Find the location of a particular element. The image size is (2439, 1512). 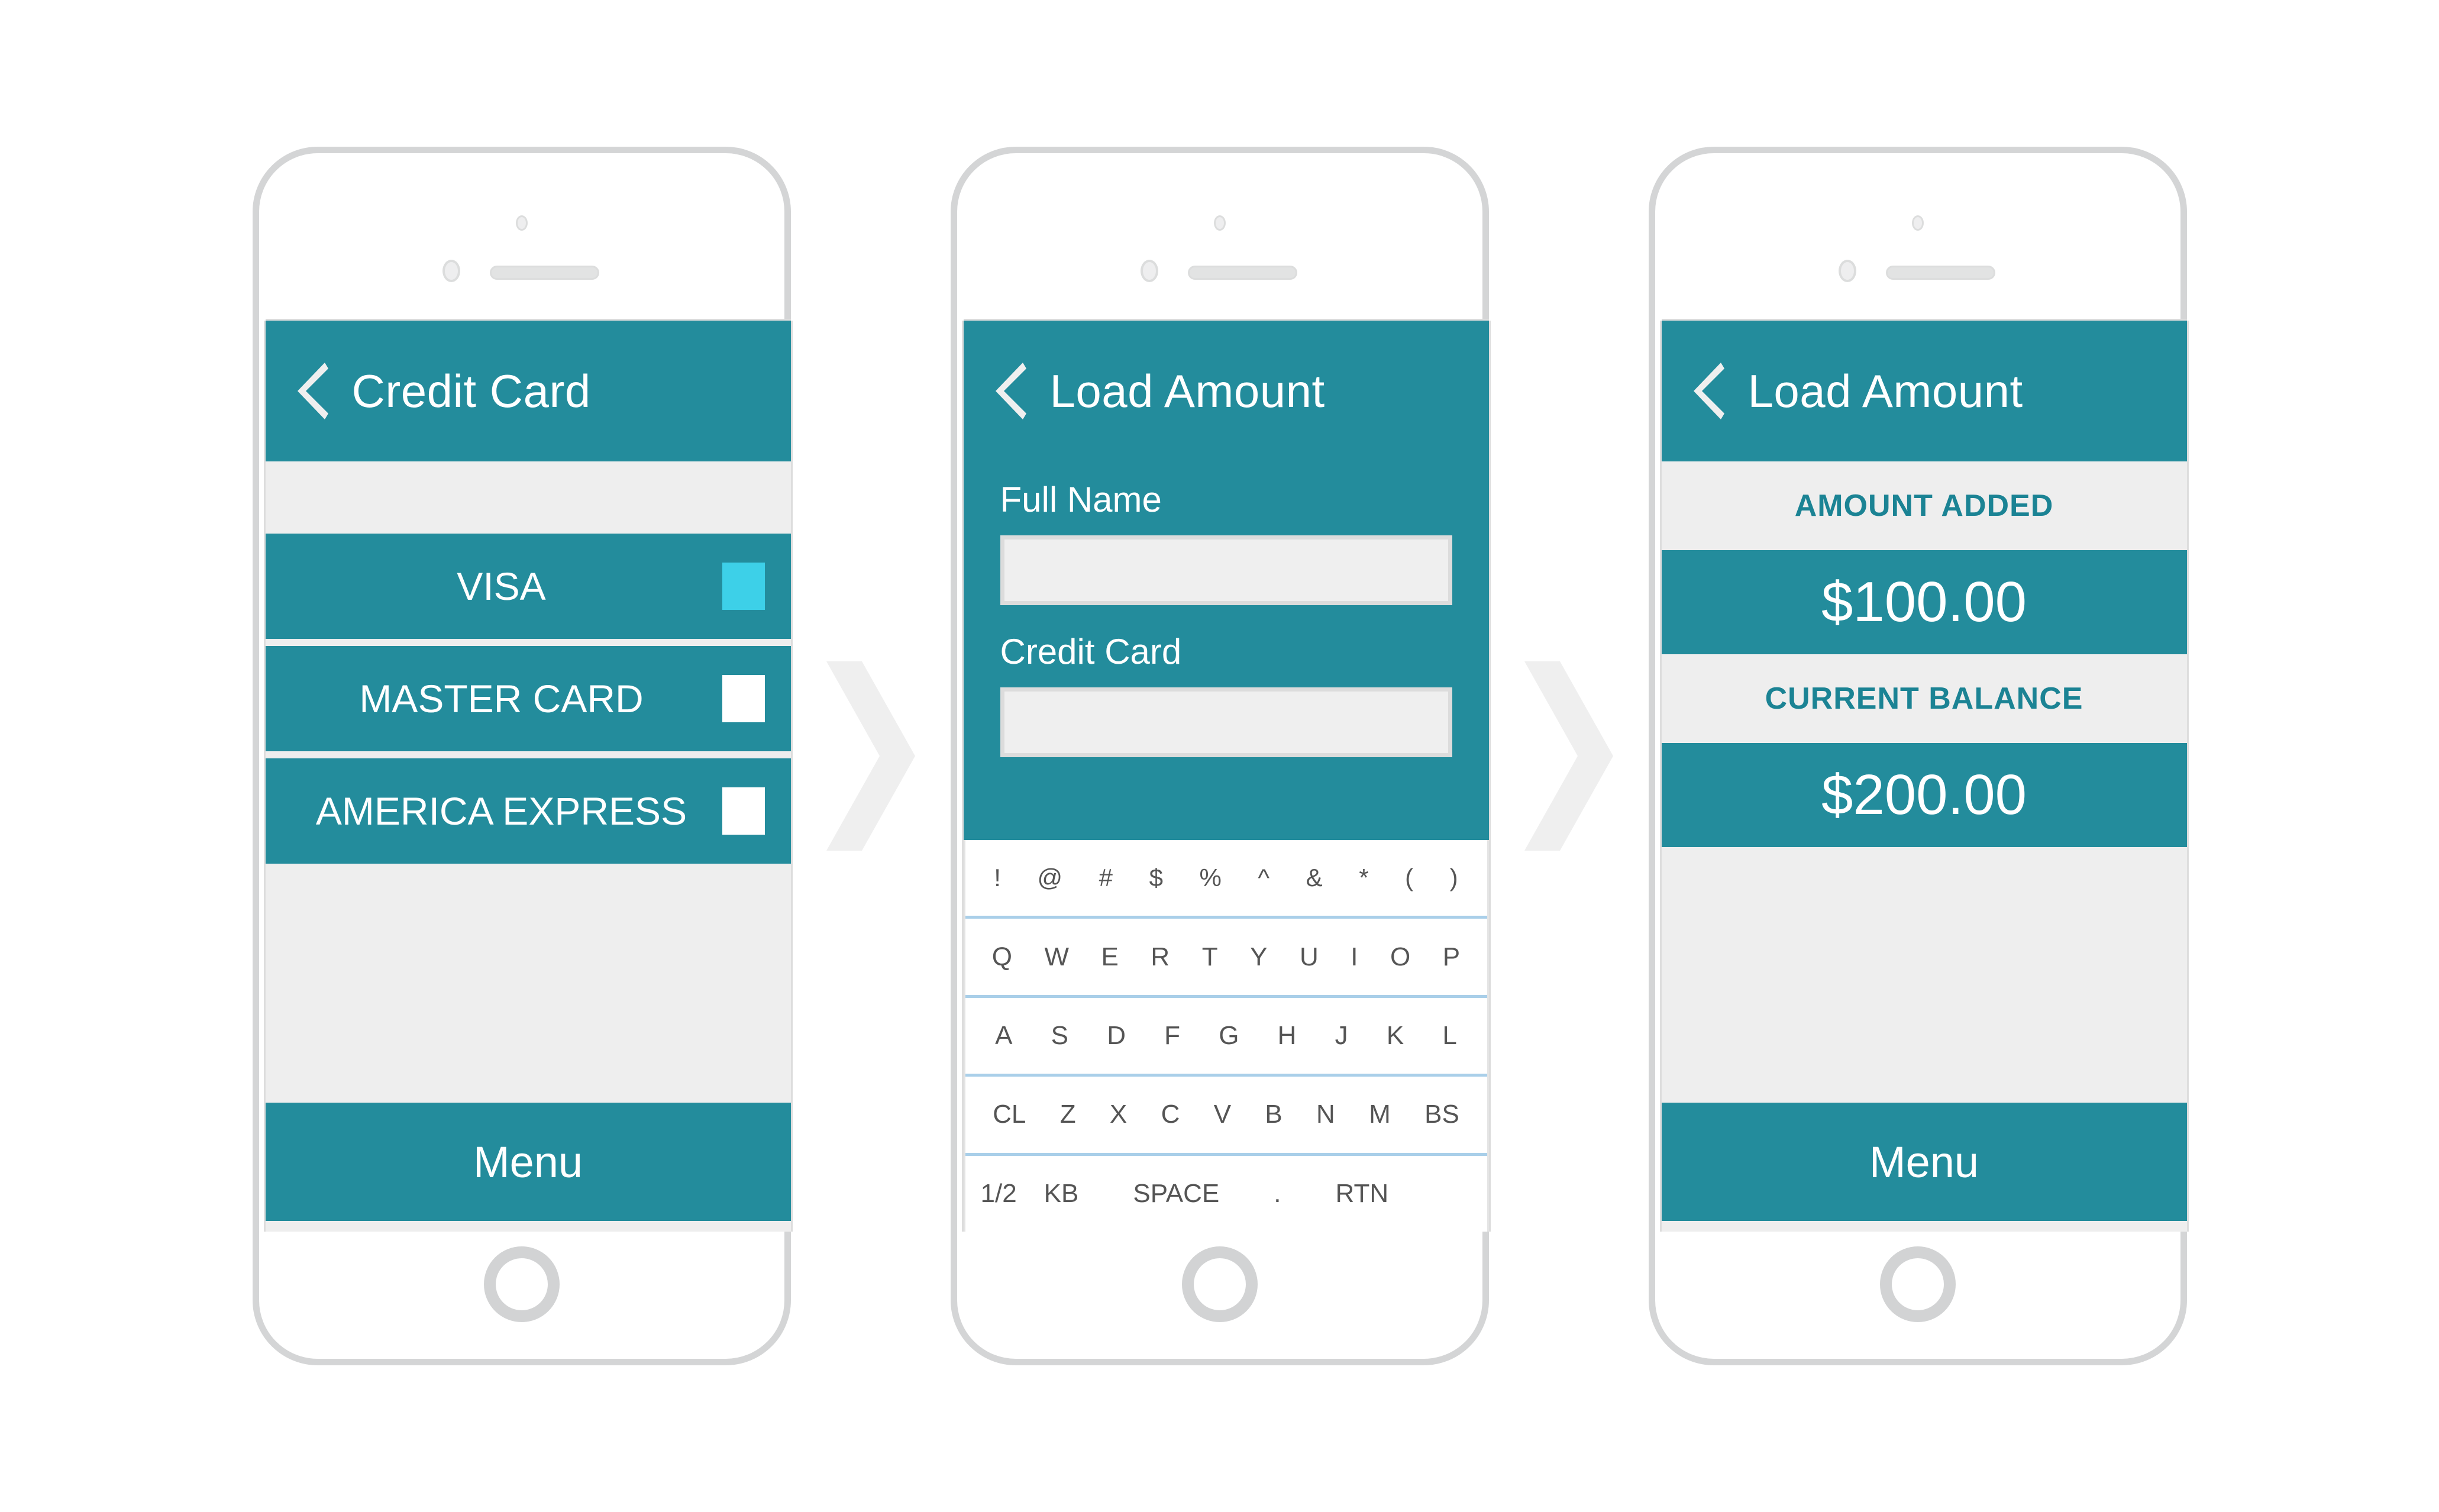

keyboard-row-2: A S D F G H J K L is located at coordinates (1226, 1037).